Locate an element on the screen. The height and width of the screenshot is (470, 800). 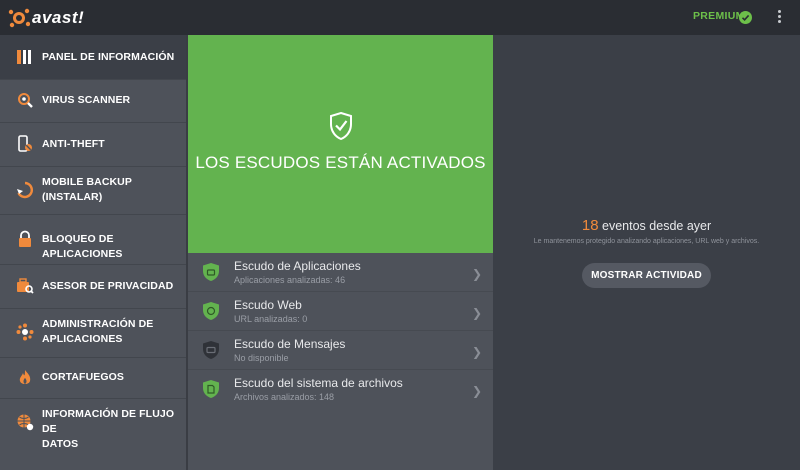
shield-subtitle: No disponible is located at coordinates (261, 358).